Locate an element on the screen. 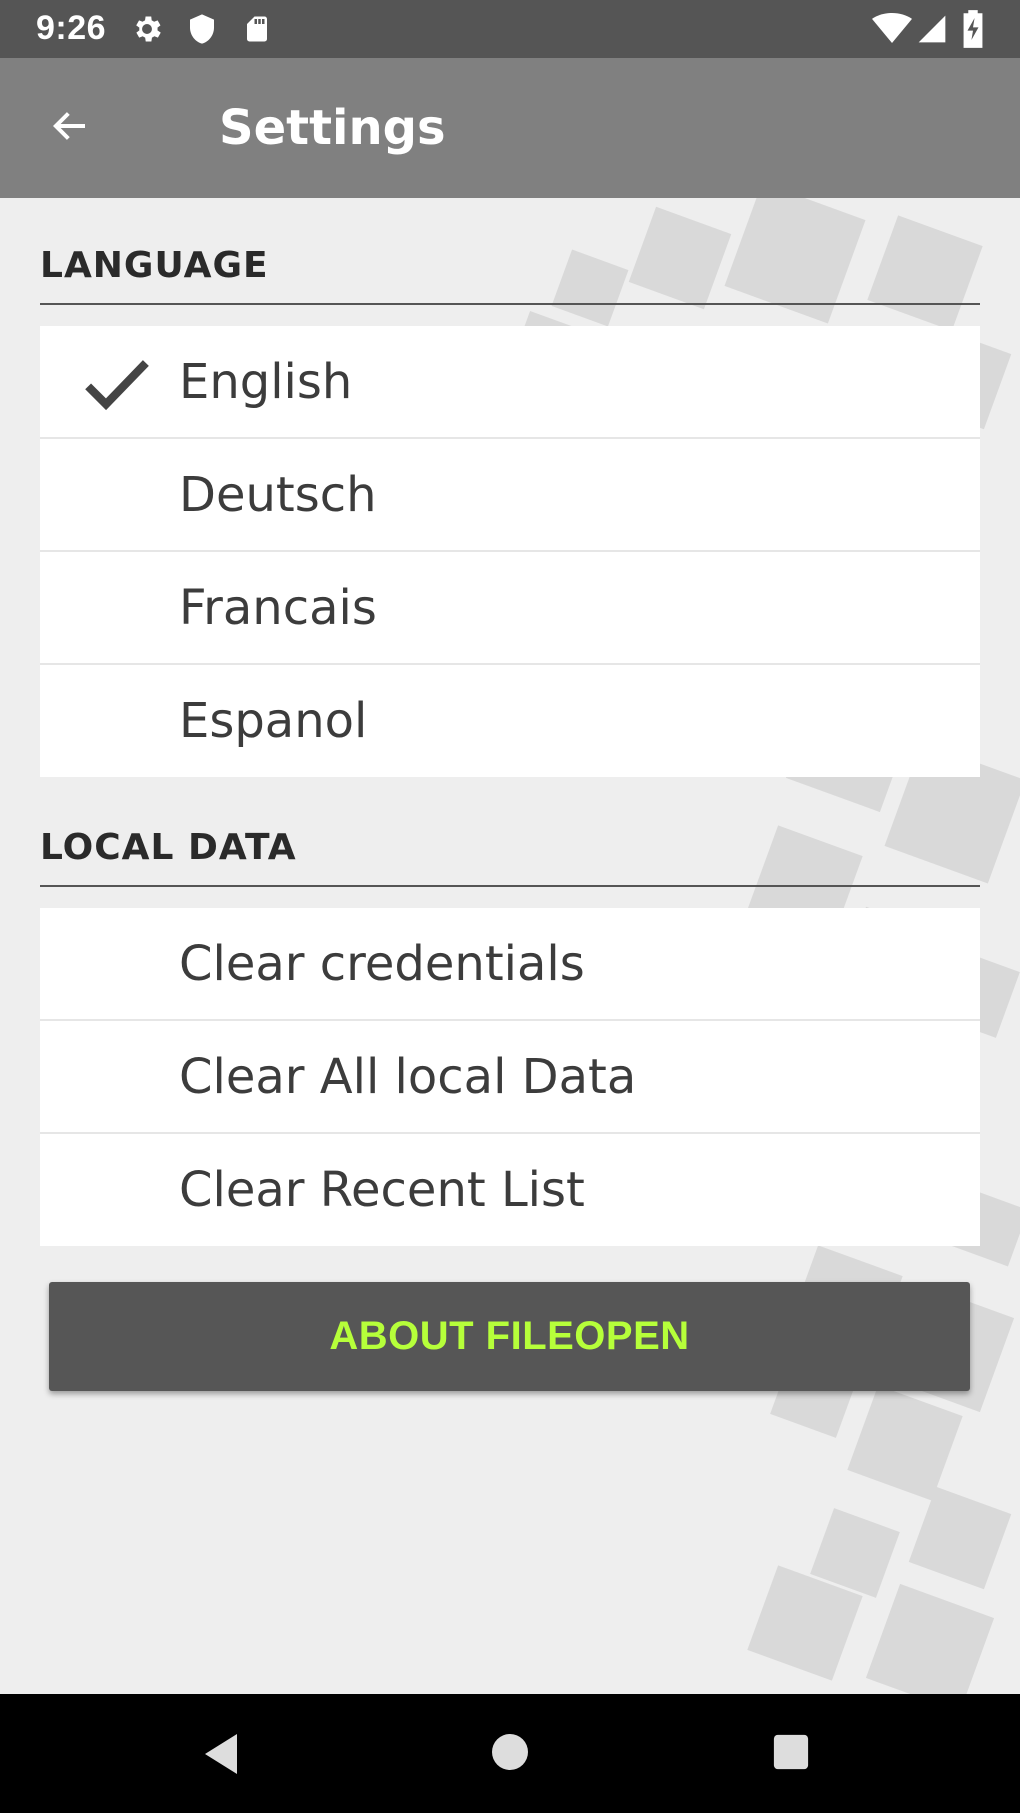 The height and width of the screenshot is (1813, 1020). list-item-label: Clear All local Data is located at coordinates (408, 1077).